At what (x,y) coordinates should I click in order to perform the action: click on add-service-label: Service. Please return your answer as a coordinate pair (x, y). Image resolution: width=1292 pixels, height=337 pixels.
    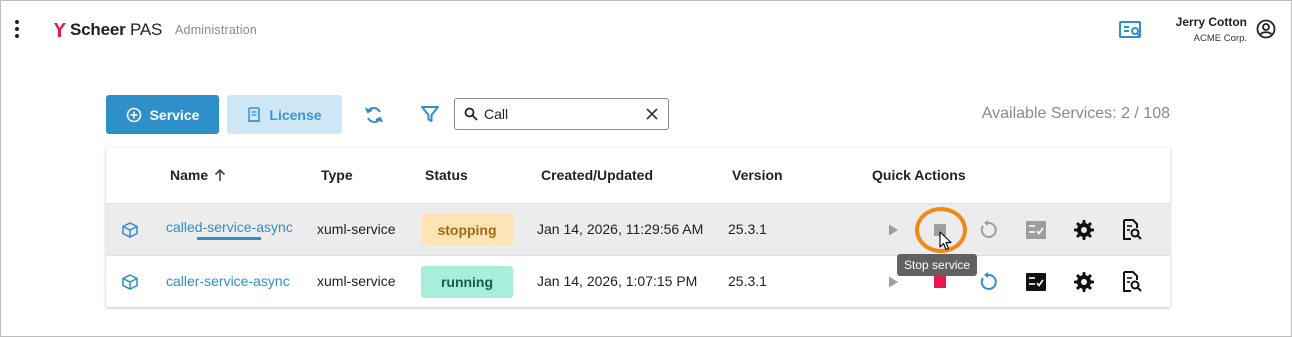
    Looking at the image, I should click on (174, 114).